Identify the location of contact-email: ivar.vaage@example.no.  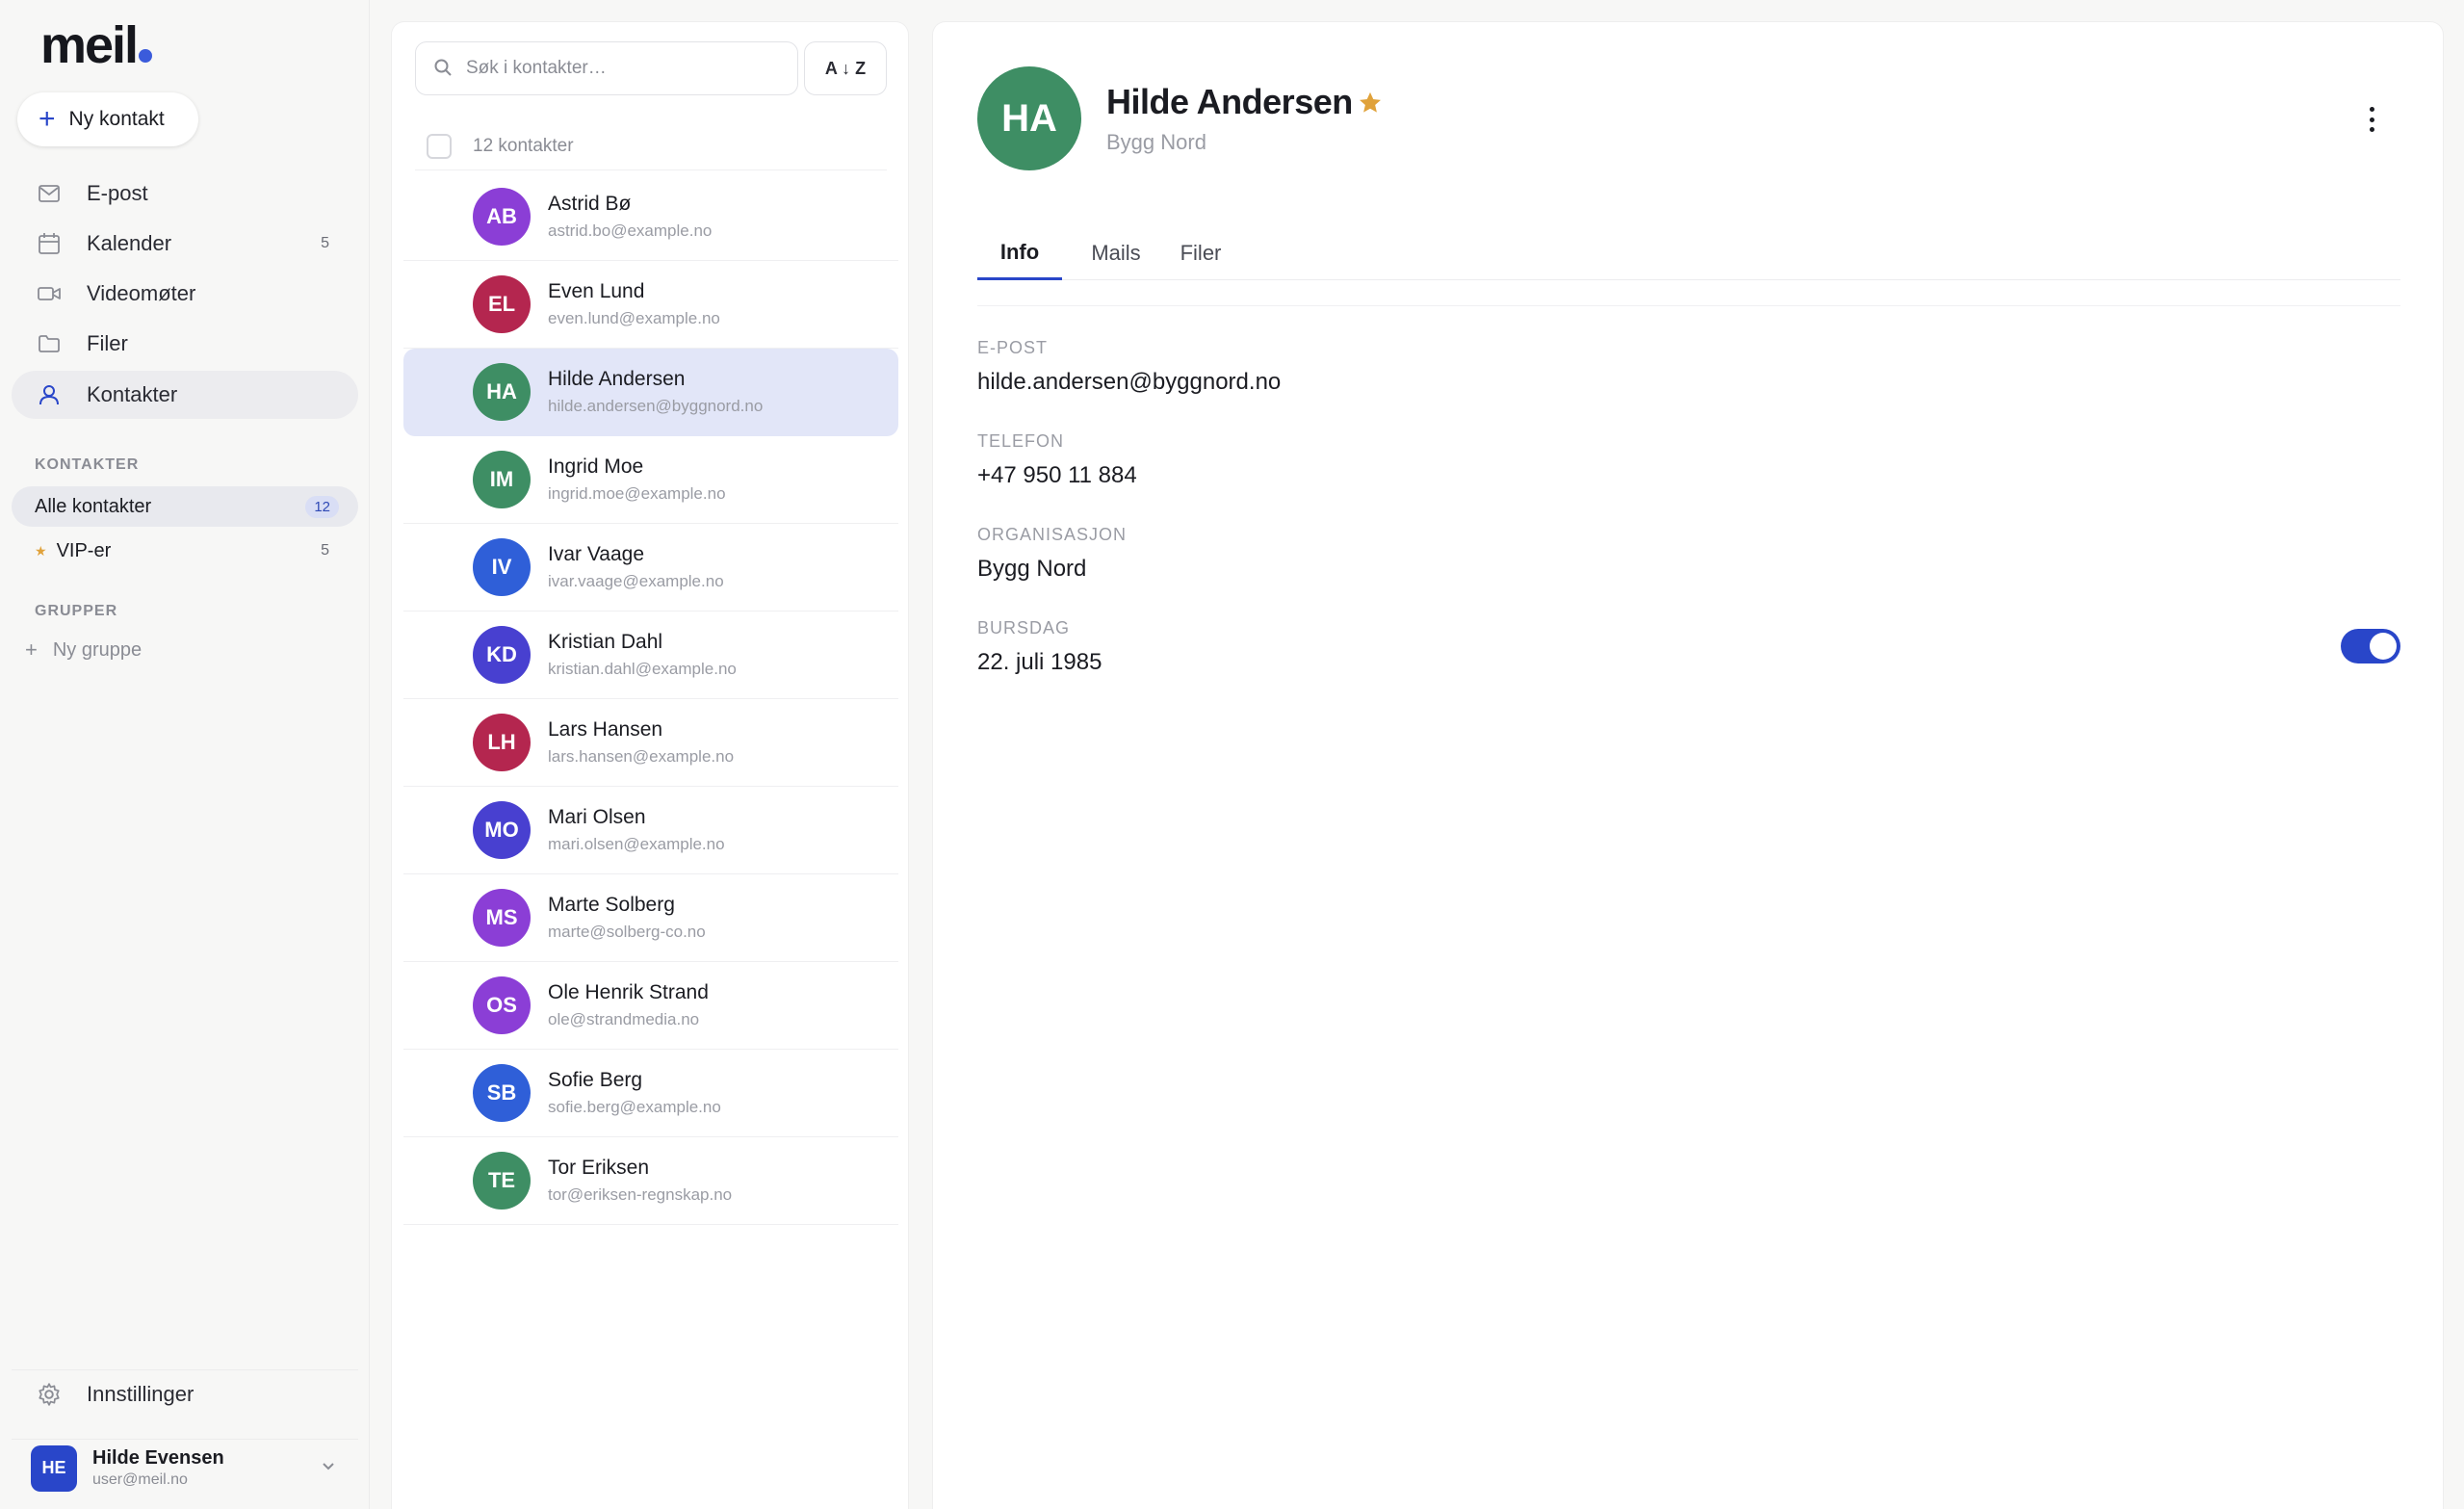
(636, 581).